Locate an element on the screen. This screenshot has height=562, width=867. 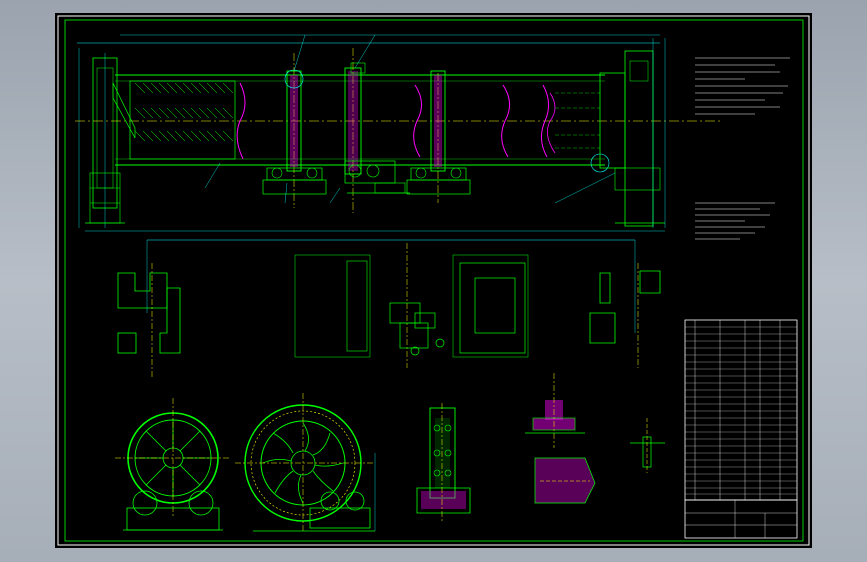
discharge-hood is located at coordinates (628, 133).